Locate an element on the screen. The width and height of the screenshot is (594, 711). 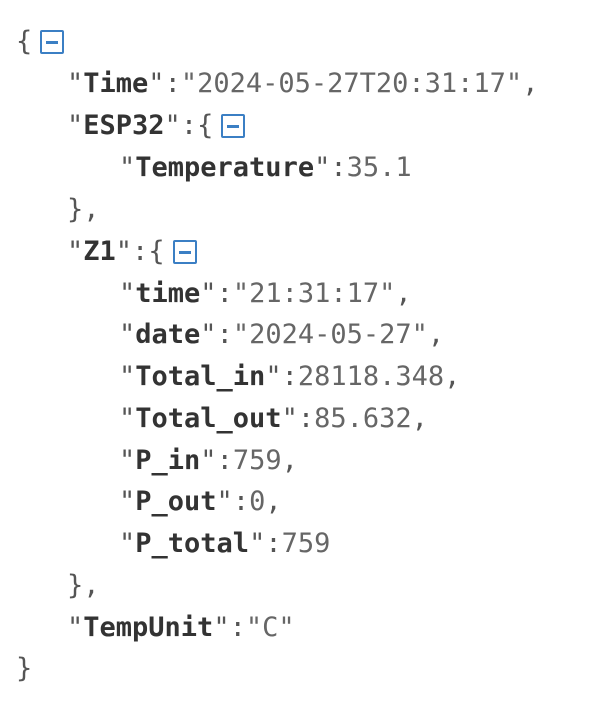
z1-time-entry: " time ": "21:31:17", is located at coordinates (265, 294).